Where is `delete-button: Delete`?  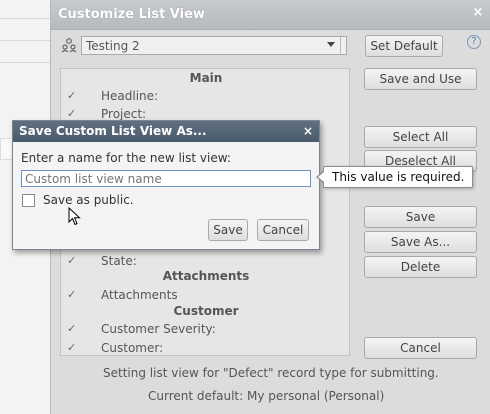 delete-button: Delete is located at coordinates (420, 267).